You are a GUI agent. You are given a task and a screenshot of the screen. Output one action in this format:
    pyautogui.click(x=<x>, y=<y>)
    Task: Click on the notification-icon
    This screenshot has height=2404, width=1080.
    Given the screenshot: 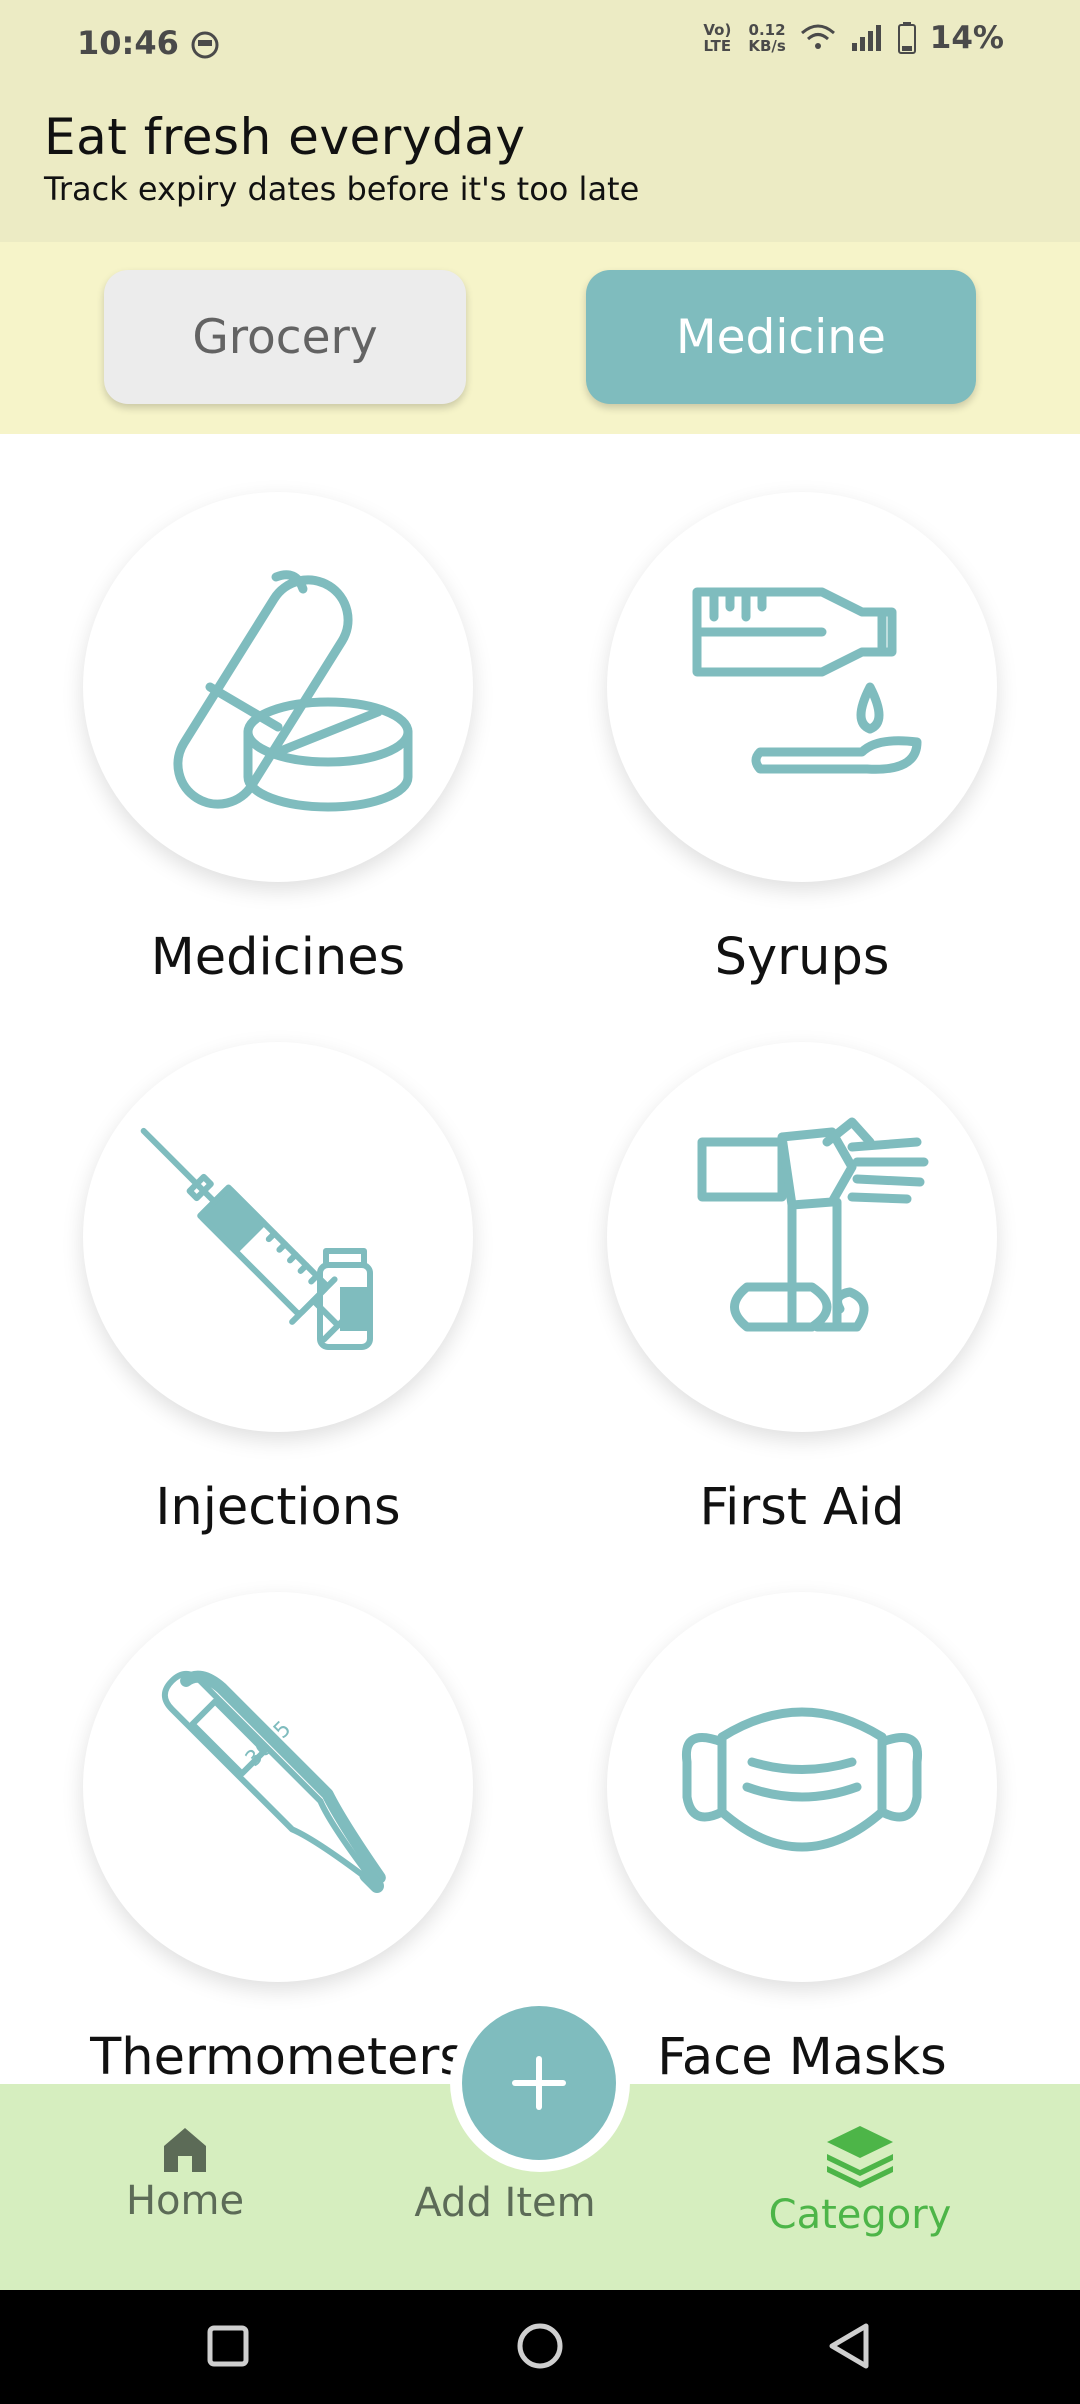 What is the action you would take?
    pyautogui.click(x=205, y=45)
    